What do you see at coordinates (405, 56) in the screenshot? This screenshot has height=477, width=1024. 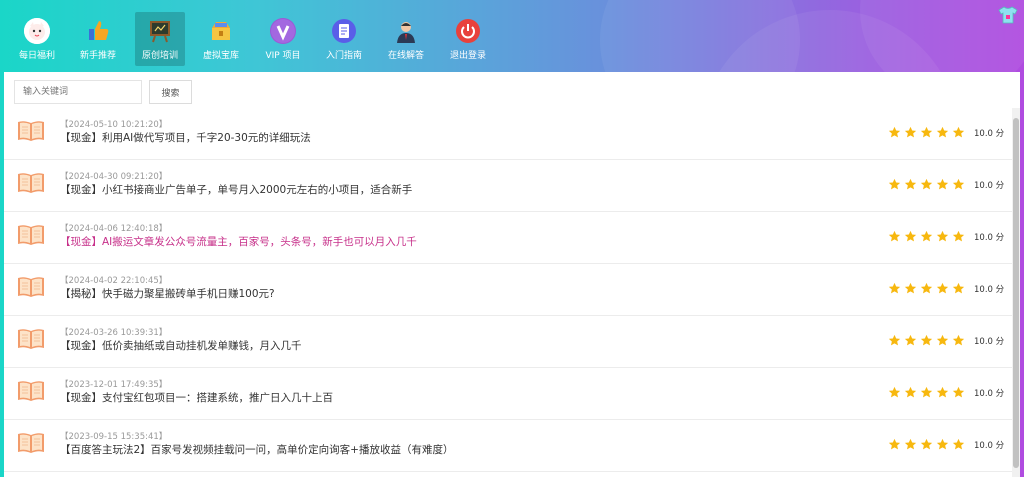 I see `nav-label: 在线解答` at bounding box center [405, 56].